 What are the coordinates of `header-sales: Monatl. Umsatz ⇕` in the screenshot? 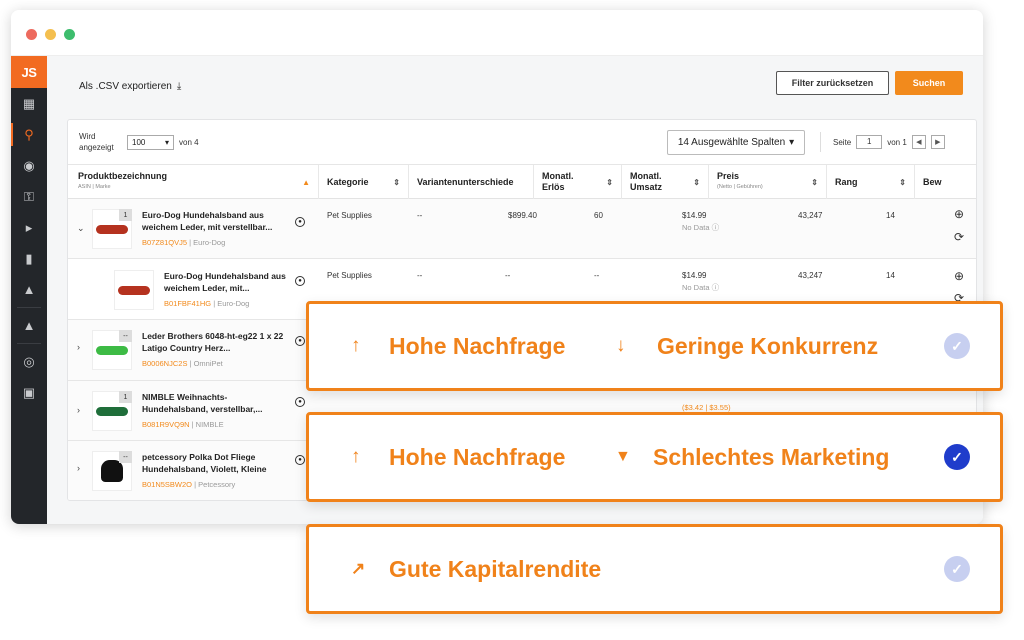 It's located at (664, 182).